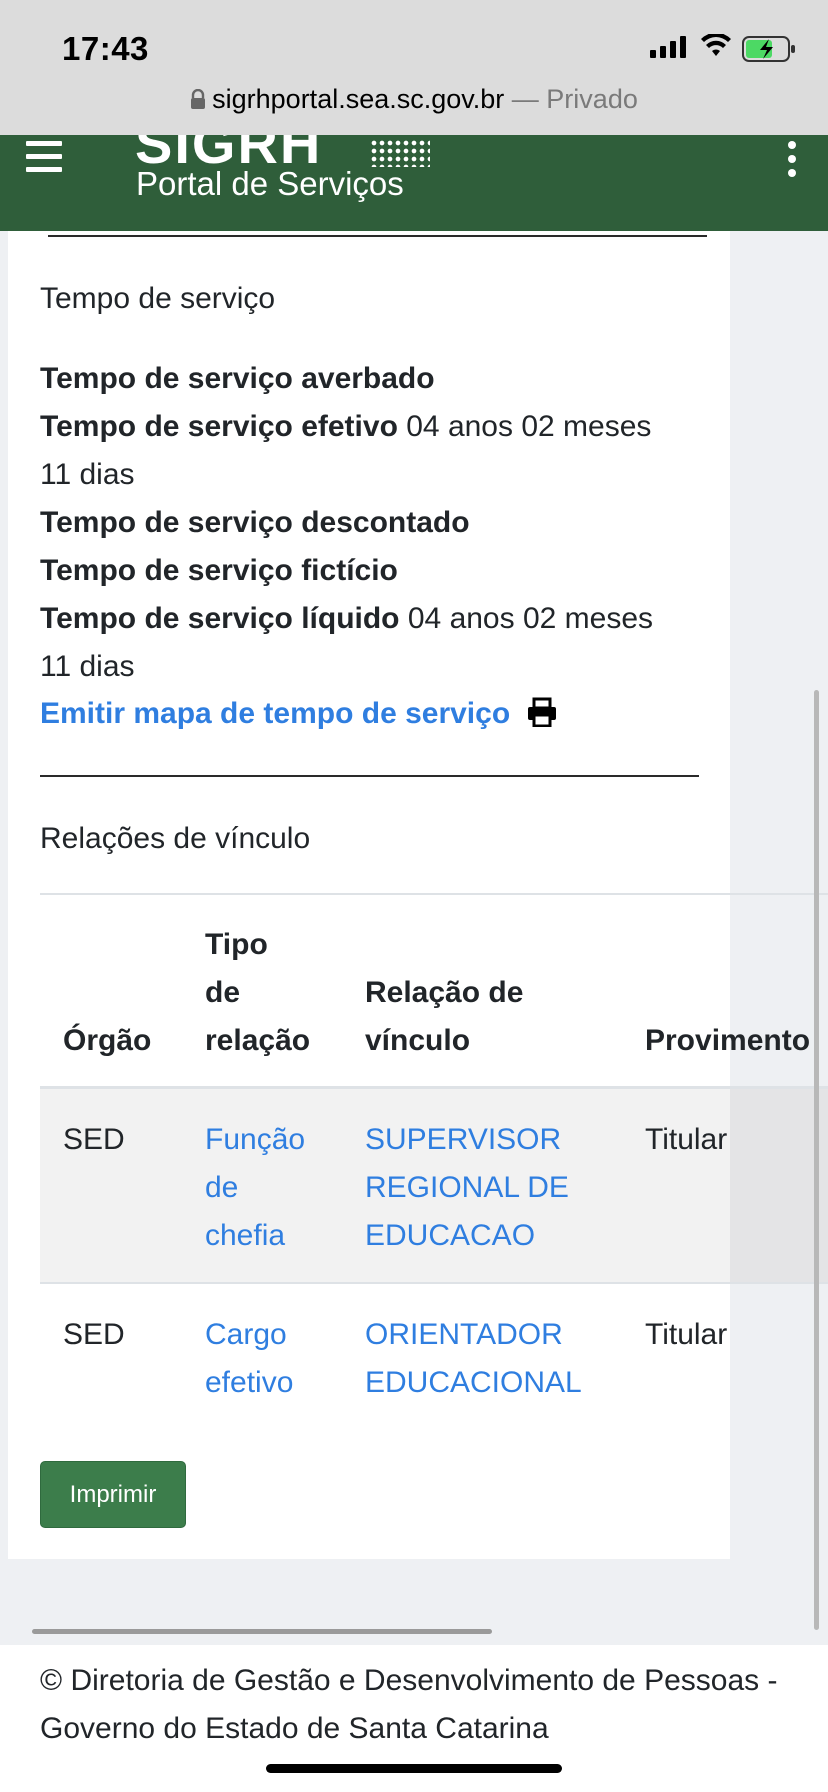 The width and height of the screenshot is (828, 1792). I want to click on url-bar: sigrhportal.sea.sc.gov.br — Privado, so click(414, 99).